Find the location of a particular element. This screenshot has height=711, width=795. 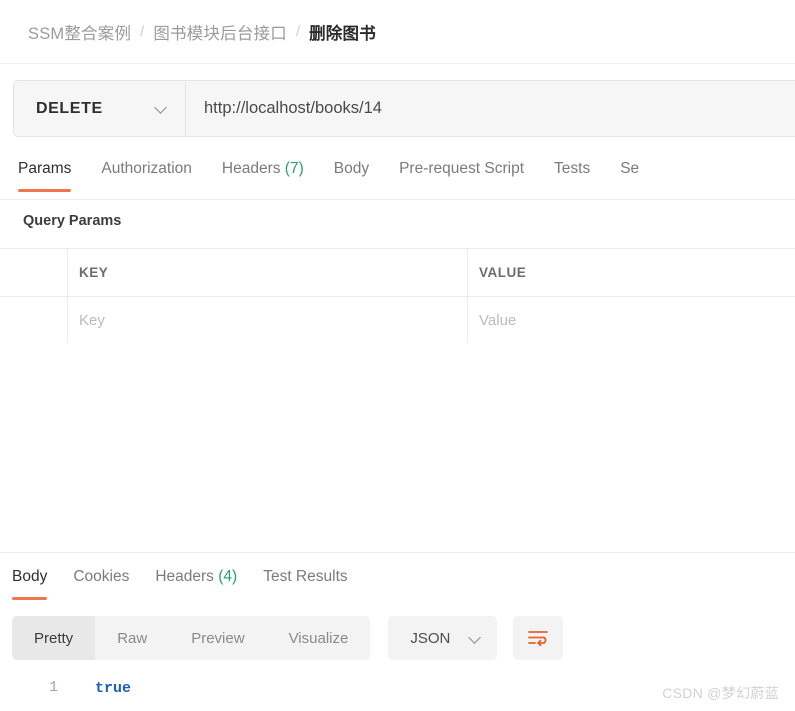

response-tab-cookies: Cookies is located at coordinates (101, 581).